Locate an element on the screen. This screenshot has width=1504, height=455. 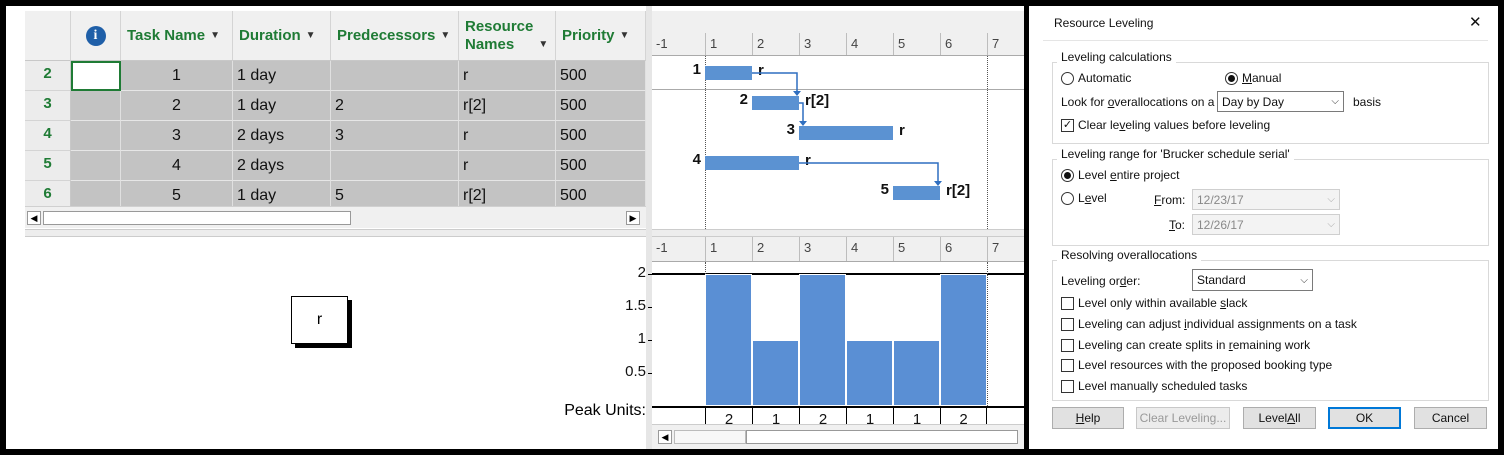
basis-select: Day by Day ⌵ is located at coordinates (1280, 101).